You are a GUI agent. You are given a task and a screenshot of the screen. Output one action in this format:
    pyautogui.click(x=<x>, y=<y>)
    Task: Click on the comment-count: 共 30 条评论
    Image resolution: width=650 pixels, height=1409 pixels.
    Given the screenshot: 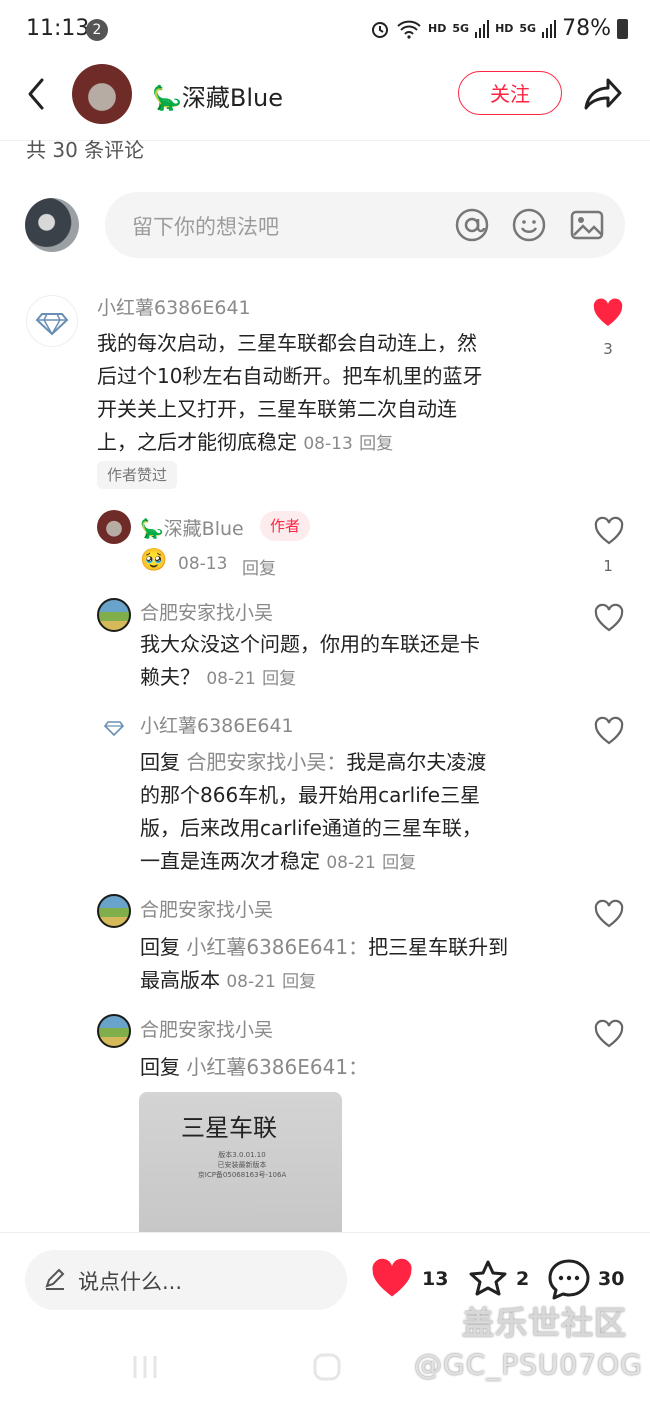 What is the action you would take?
    pyautogui.click(x=85, y=150)
    